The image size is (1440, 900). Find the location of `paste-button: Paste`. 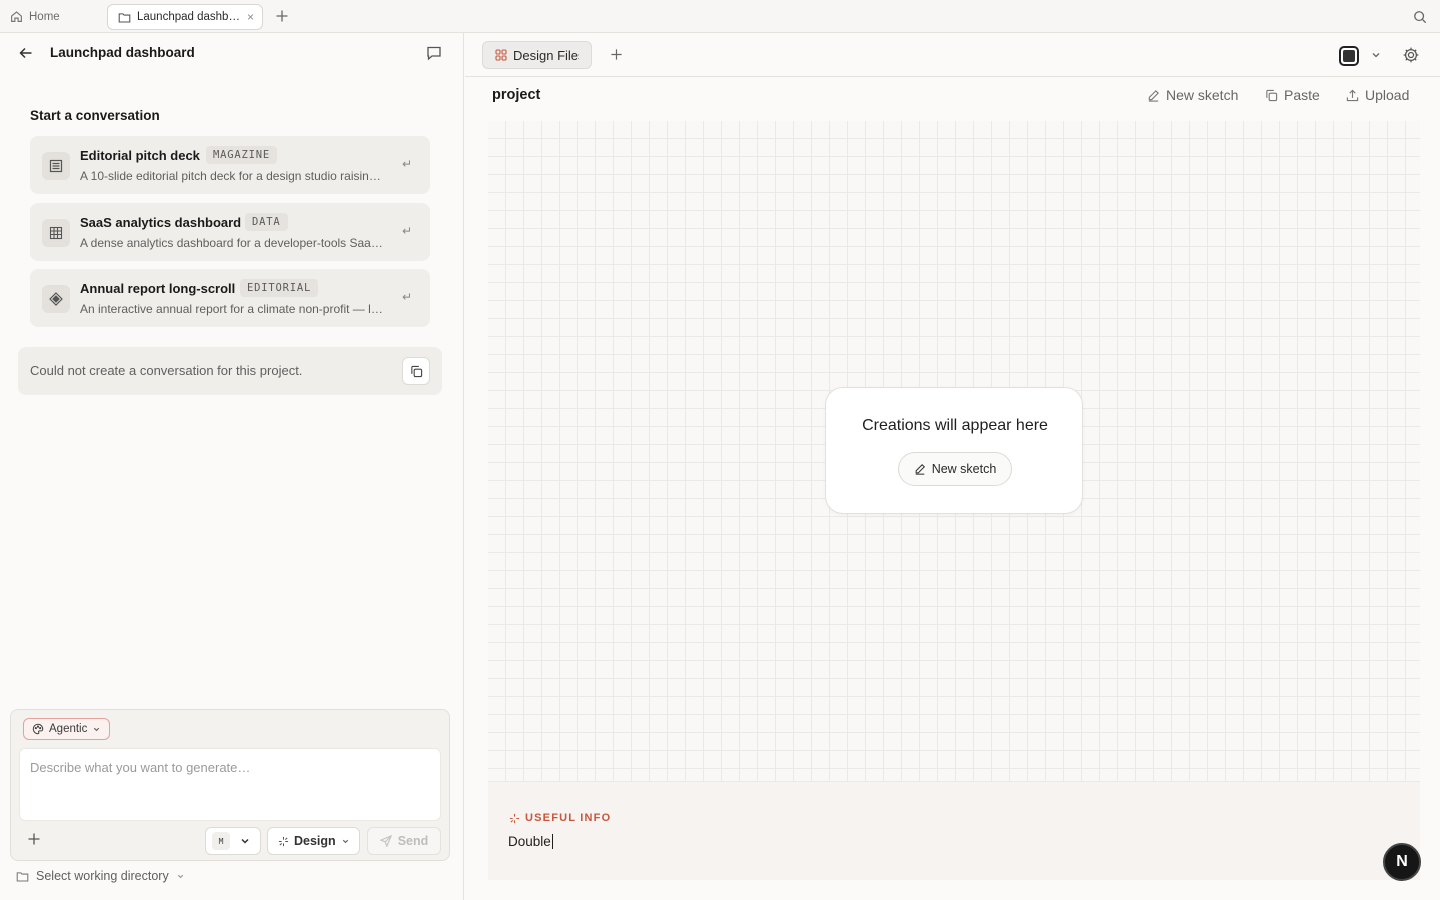

paste-button: Paste is located at coordinates (1292, 95).